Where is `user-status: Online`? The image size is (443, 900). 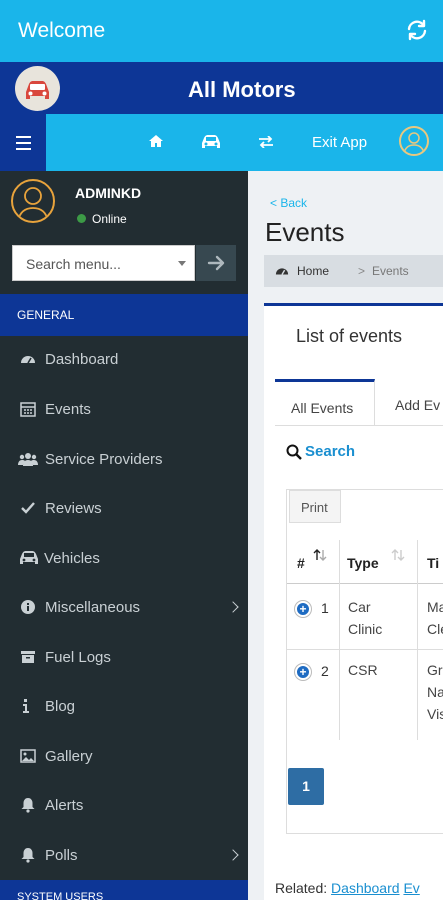 user-status: Online is located at coordinates (109, 219).